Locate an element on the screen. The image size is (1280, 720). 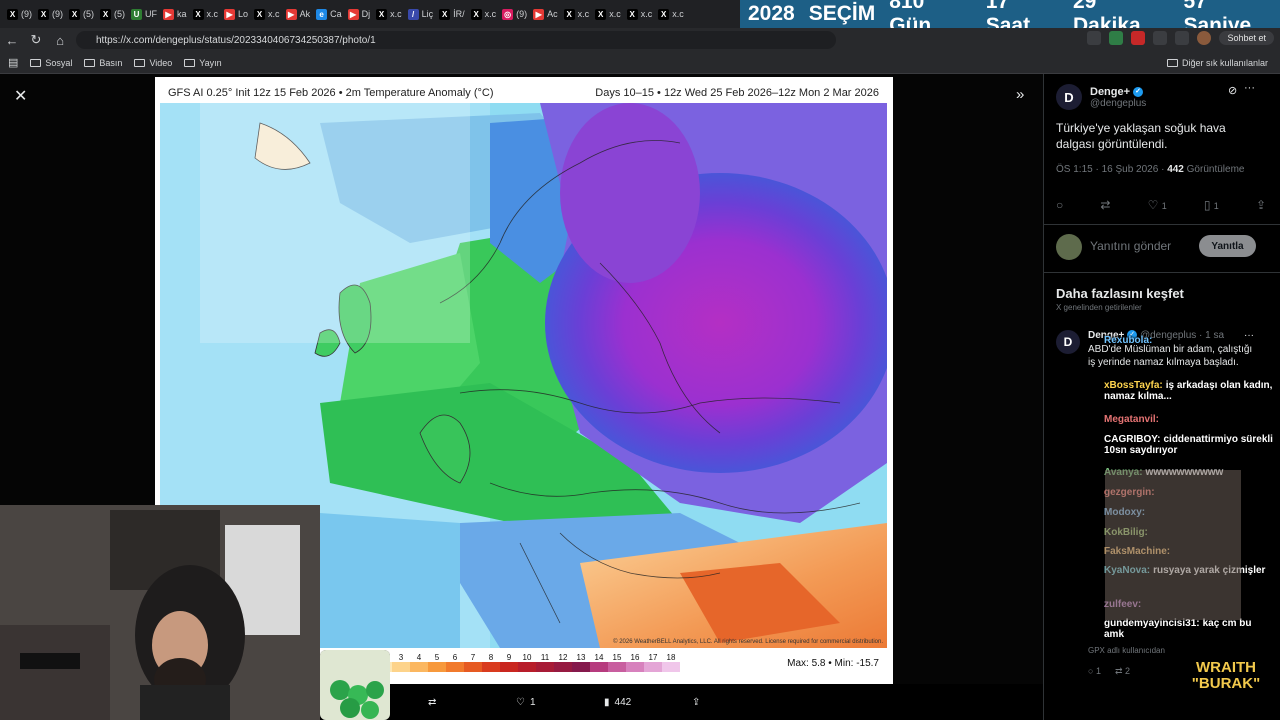
tweet-views-count: 442 is located at coordinates (1175, 169).